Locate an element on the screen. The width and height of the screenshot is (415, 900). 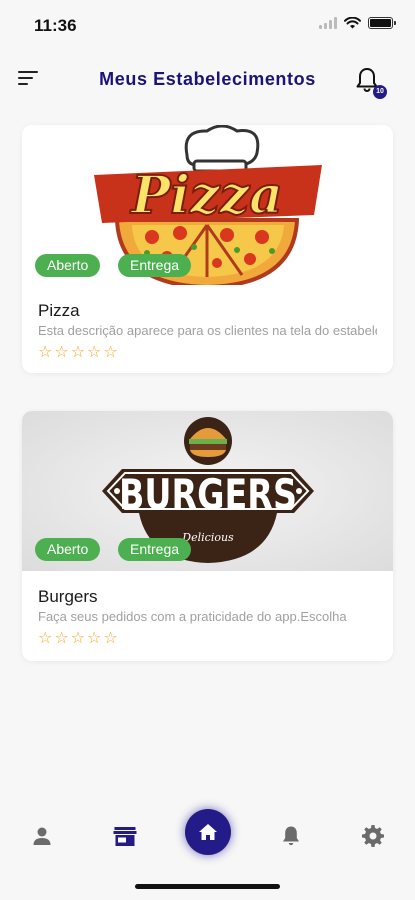
nav-establishments is located at coordinates (125, 836).